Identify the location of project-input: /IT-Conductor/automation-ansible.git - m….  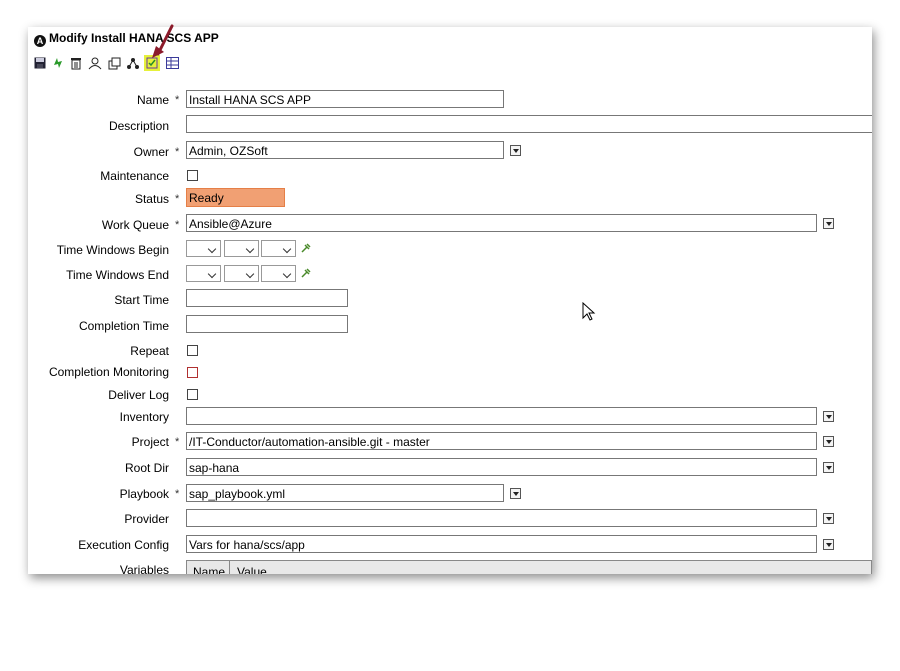
(501, 441).